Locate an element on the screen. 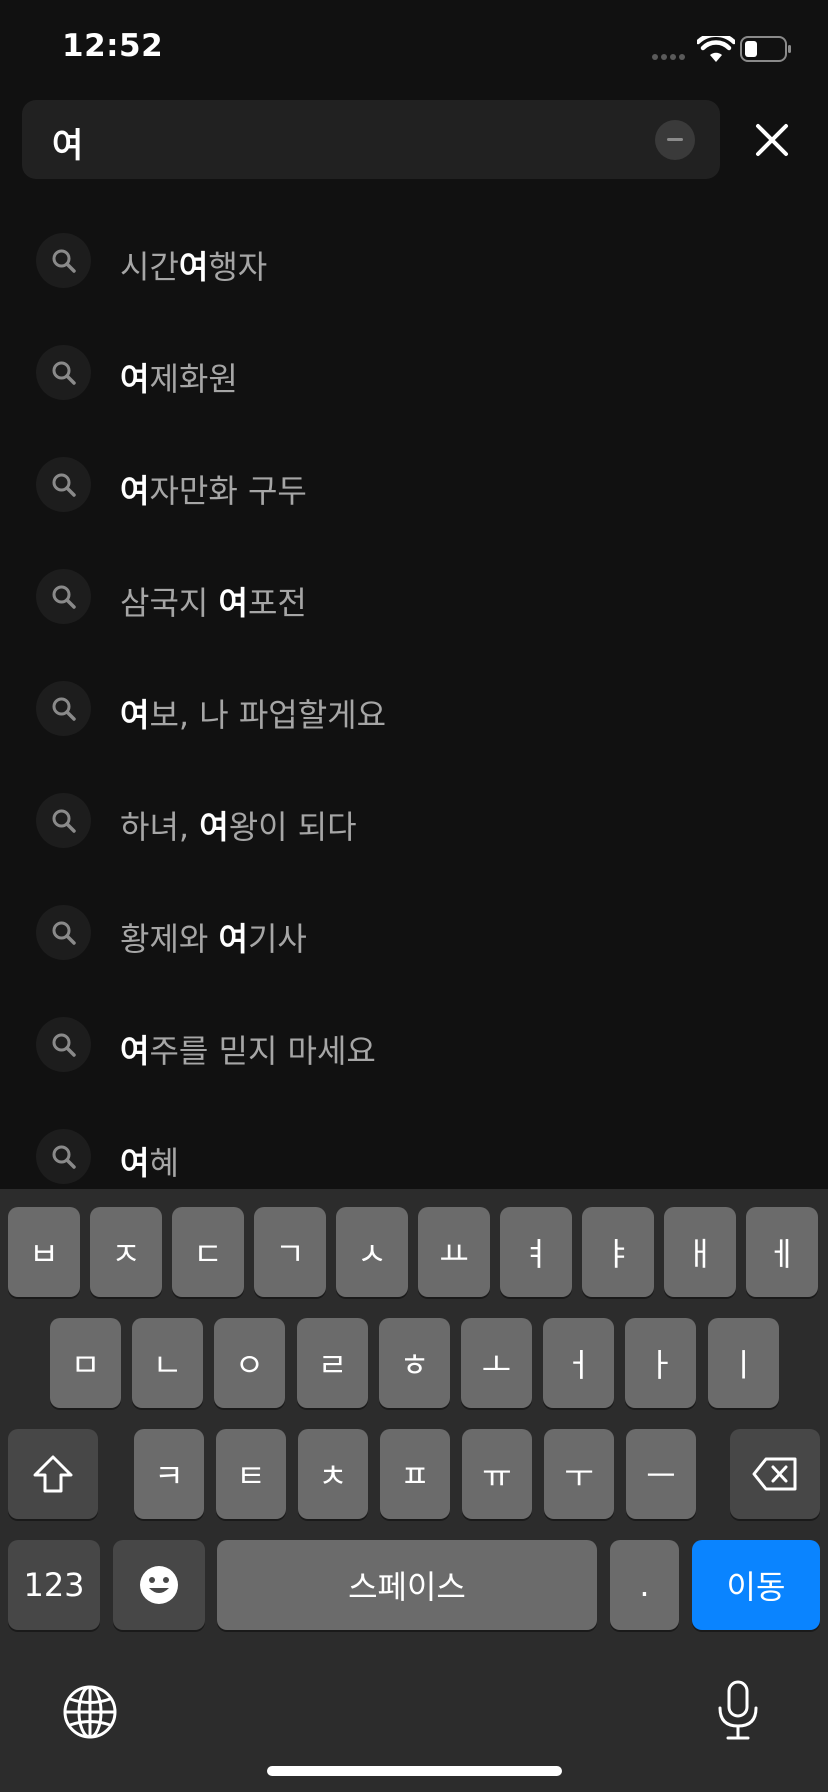 The height and width of the screenshot is (1792, 828). battery-icon is located at coordinates (765, 49).